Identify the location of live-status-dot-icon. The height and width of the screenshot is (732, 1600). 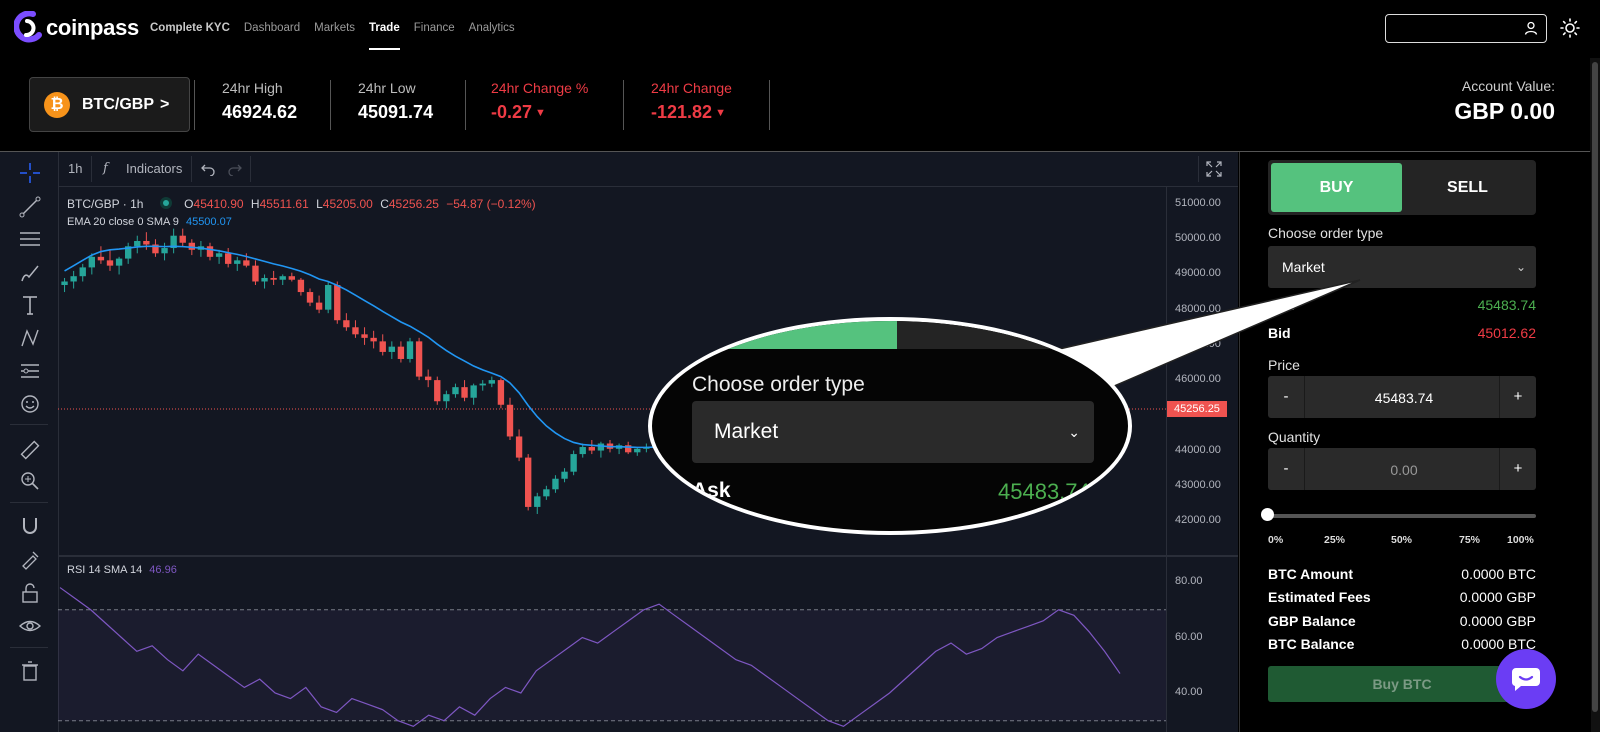
(165, 203).